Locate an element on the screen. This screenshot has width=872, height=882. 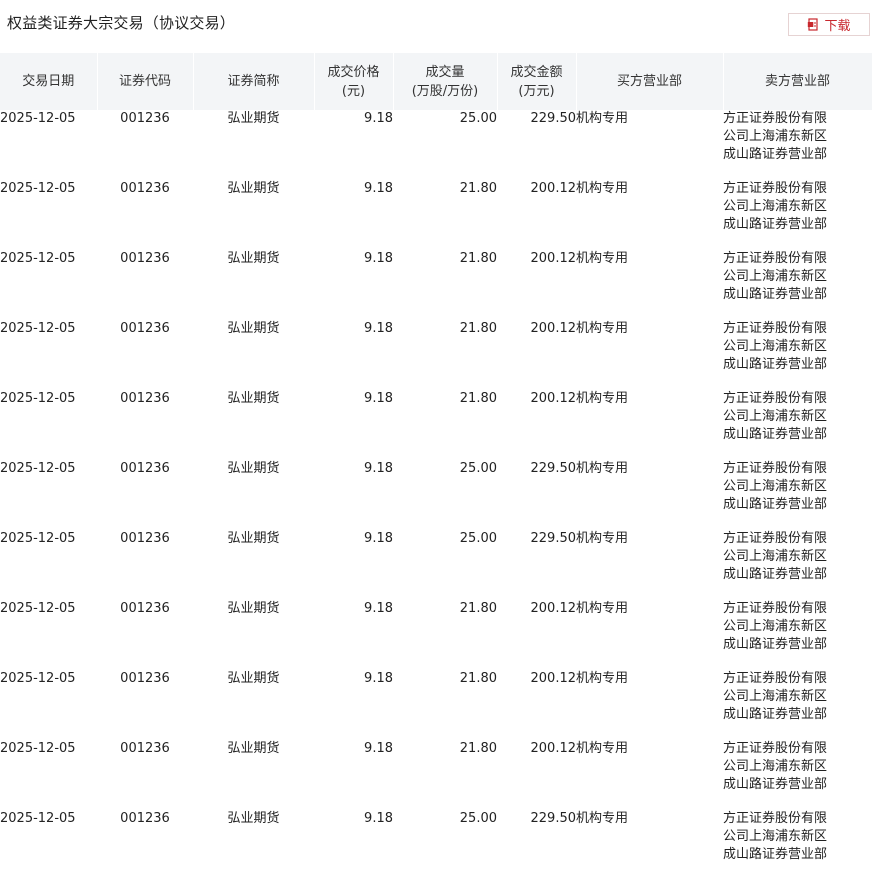
document-icon is located at coordinates (813, 24).